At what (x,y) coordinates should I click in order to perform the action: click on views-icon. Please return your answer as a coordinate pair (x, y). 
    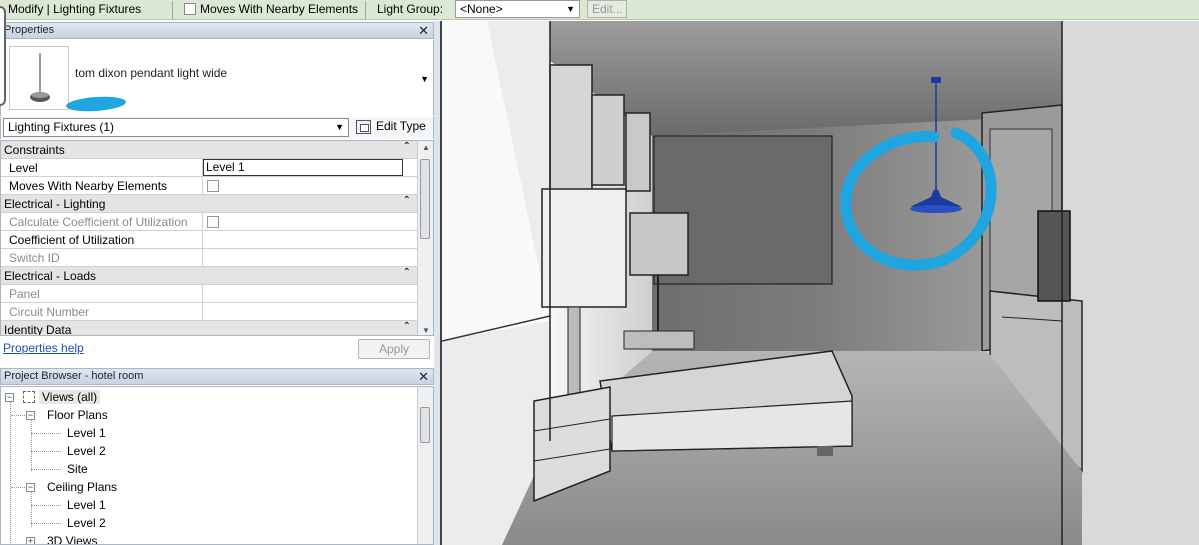
    Looking at the image, I should click on (29, 397).